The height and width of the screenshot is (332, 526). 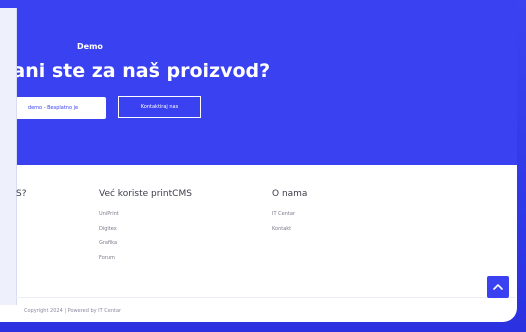 What do you see at coordinates (135, 71) in the screenshot?
I see `hero-title: vani ste za naš proizvod?` at bounding box center [135, 71].